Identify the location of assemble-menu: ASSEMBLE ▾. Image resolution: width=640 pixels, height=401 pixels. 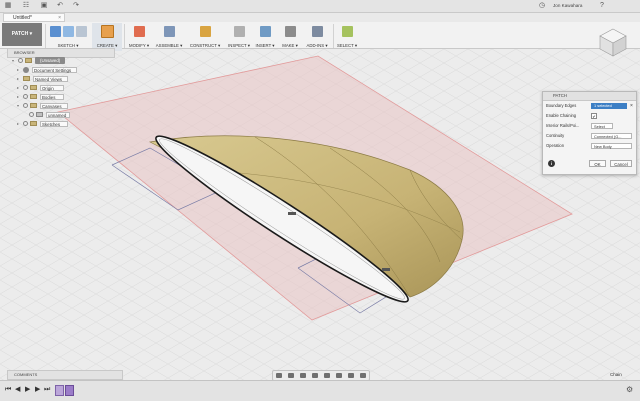
(169, 37).